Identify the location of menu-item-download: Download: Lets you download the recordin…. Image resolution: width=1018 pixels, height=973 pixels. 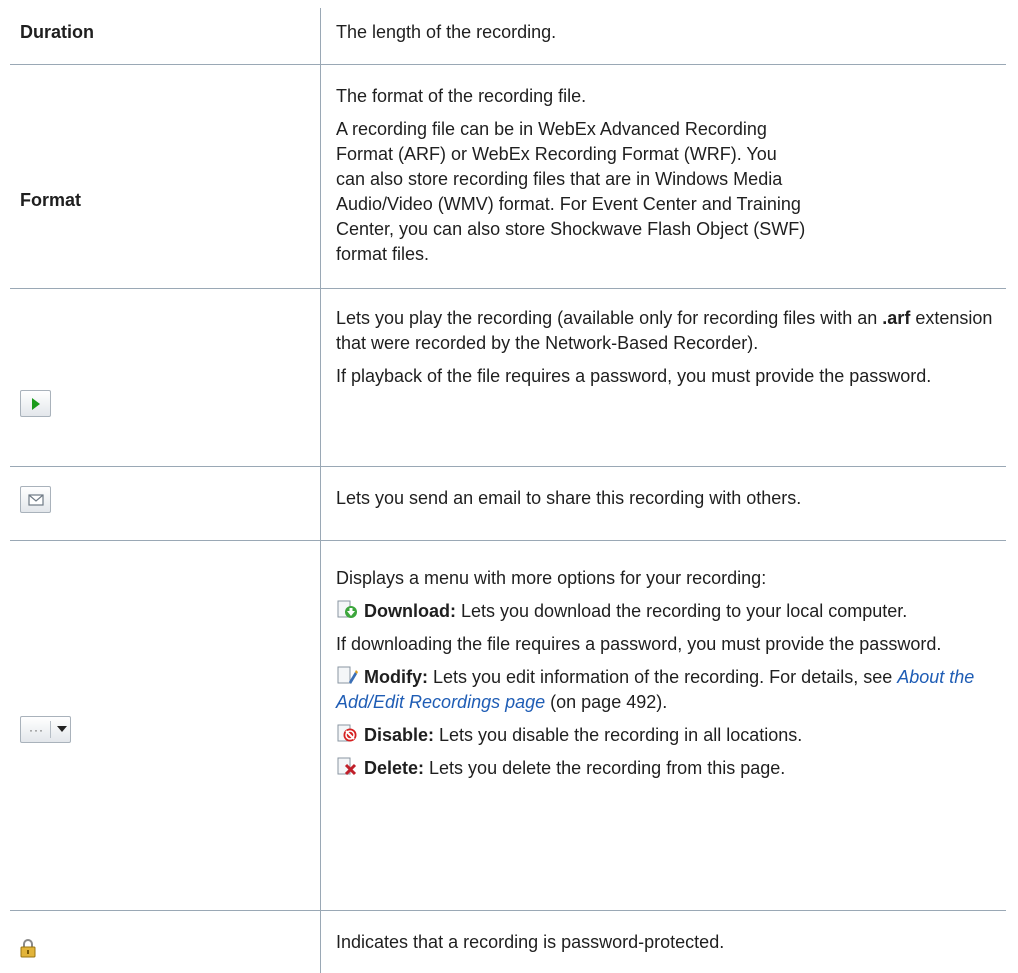
(666, 611).